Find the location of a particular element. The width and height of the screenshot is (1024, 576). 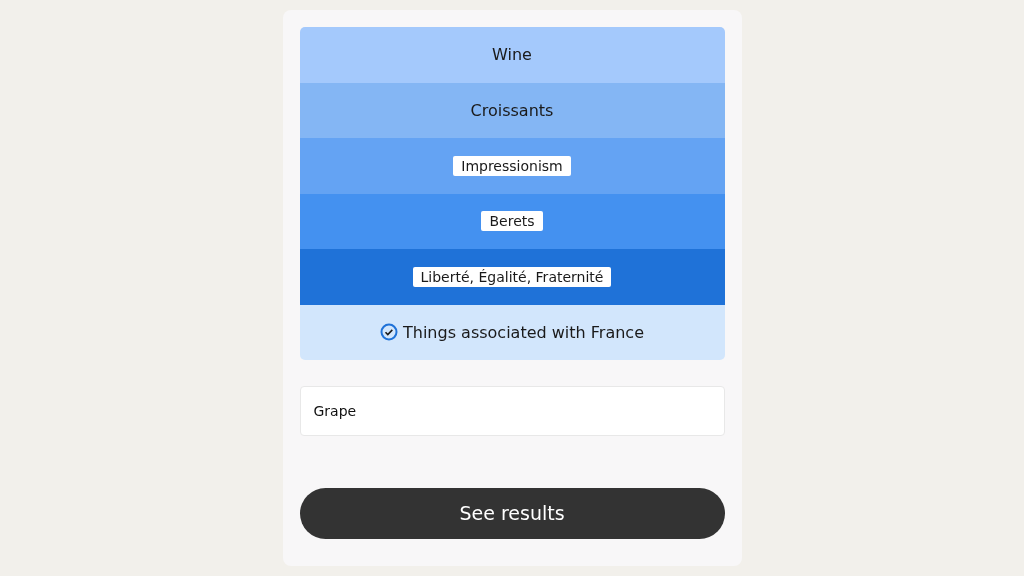

category-title: Things associated with France is located at coordinates (523, 332).